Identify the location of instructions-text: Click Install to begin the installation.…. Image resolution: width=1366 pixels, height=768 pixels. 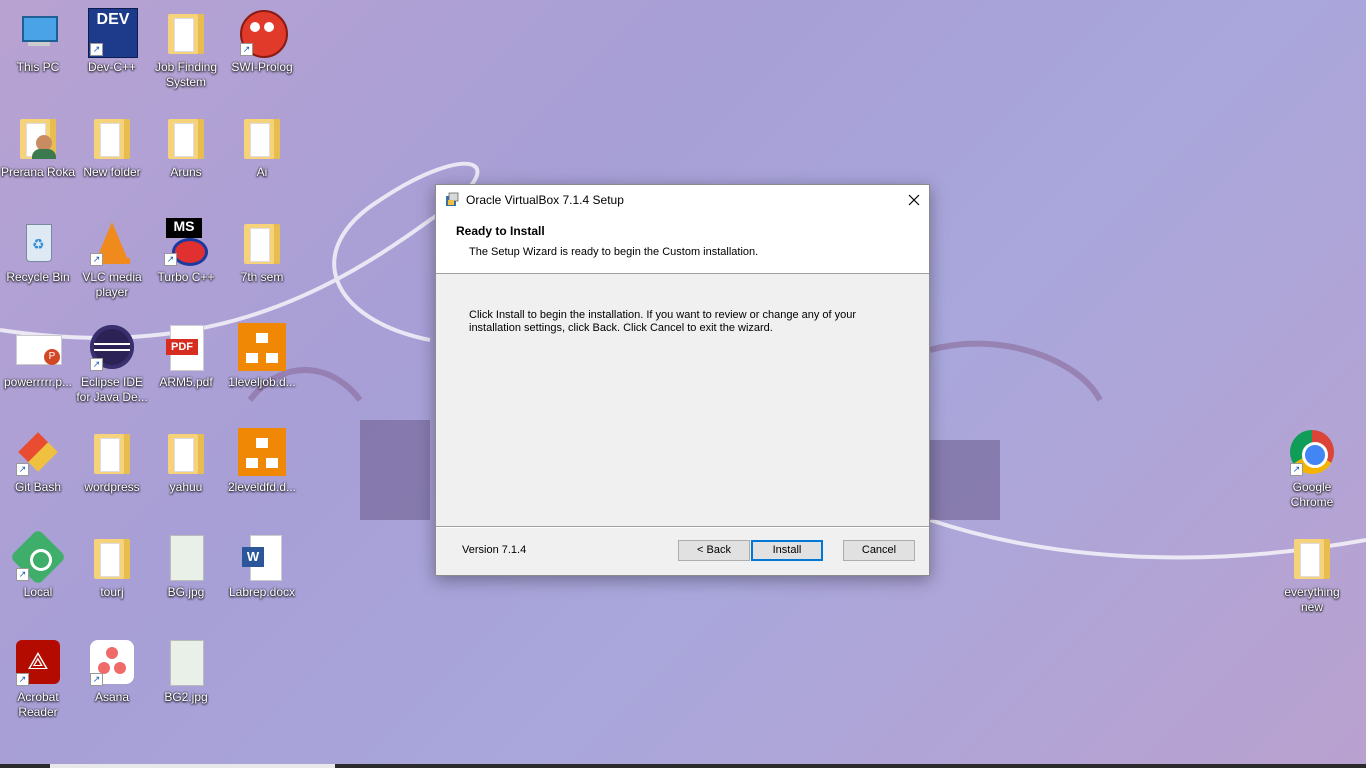
(663, 321).